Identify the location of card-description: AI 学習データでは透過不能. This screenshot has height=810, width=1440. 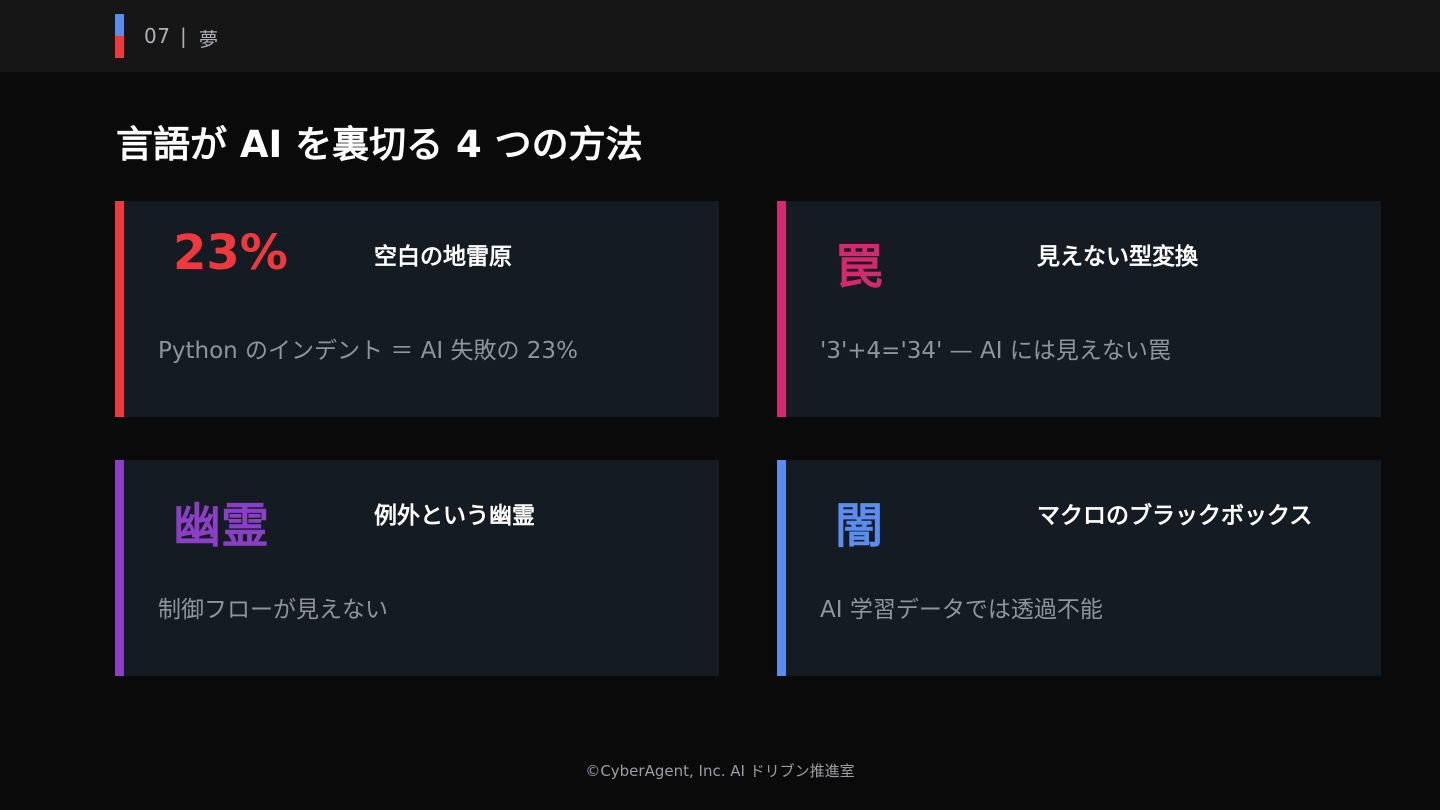
(961, 610).